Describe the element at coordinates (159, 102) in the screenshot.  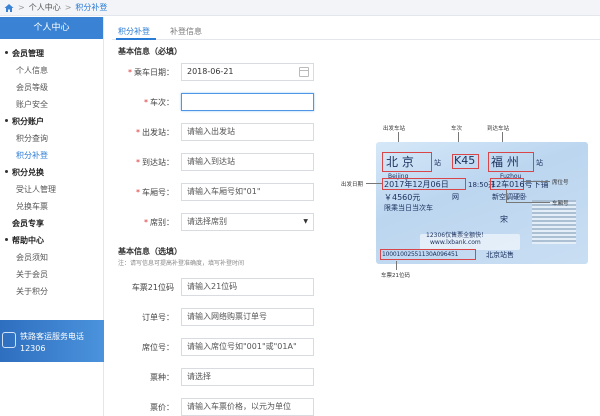
I see `label-train-number: * 车次：` at that location.